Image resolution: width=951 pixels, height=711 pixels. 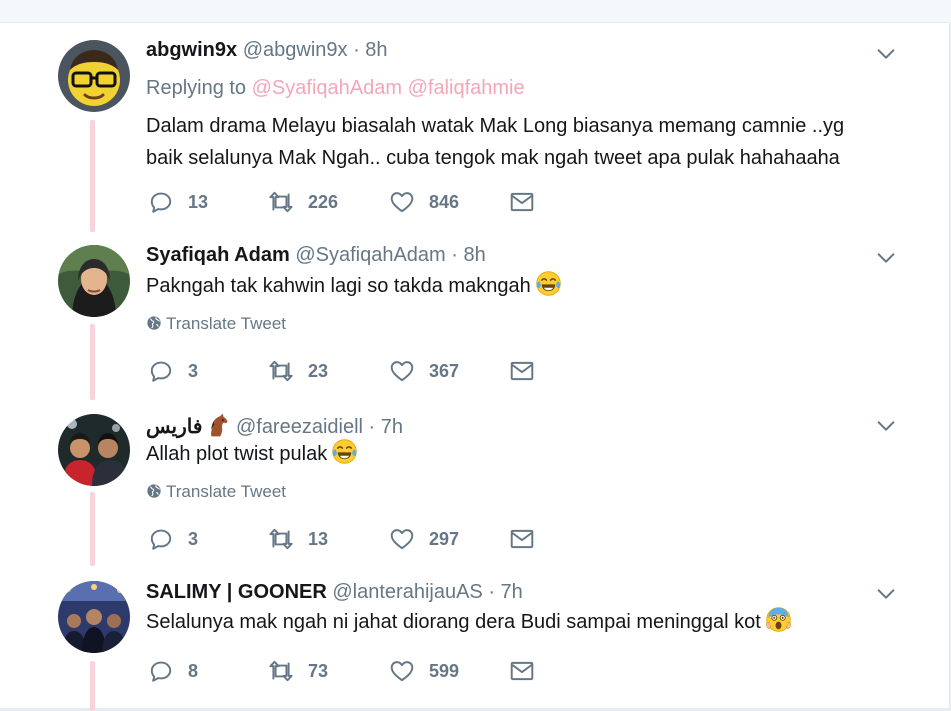 I want to click on retweet-button: 73, so click(x=298, y=671).